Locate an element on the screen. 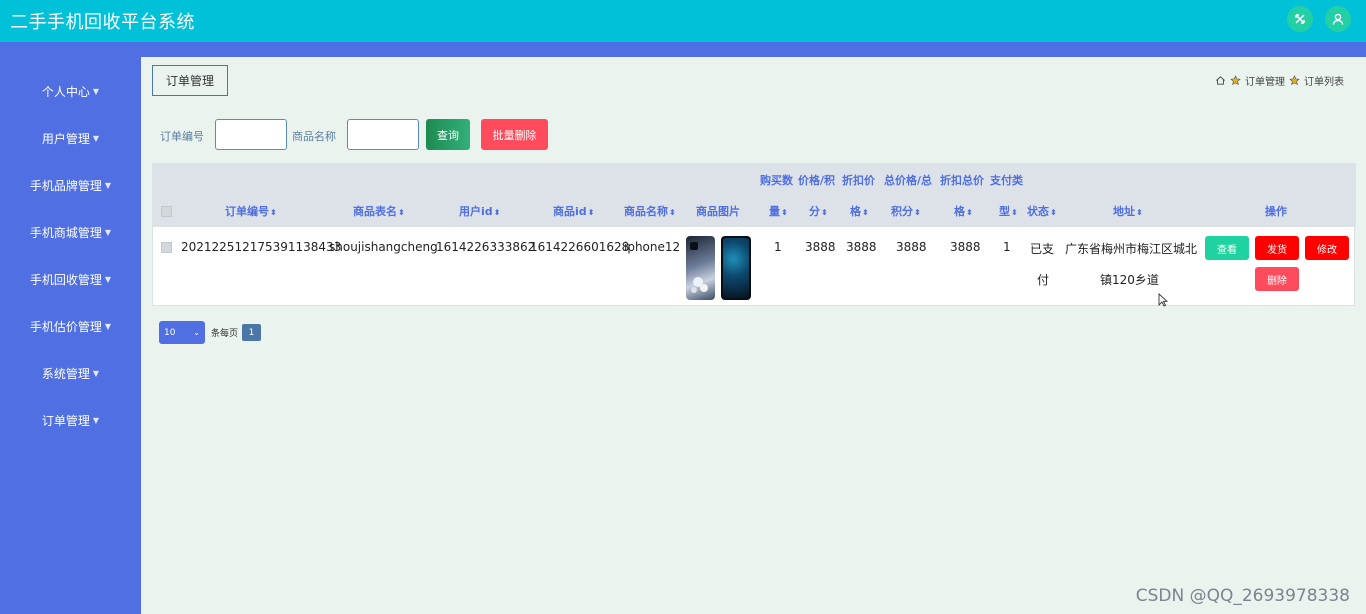  per-page-label: 条每页 is located at coordinates (225, 334).